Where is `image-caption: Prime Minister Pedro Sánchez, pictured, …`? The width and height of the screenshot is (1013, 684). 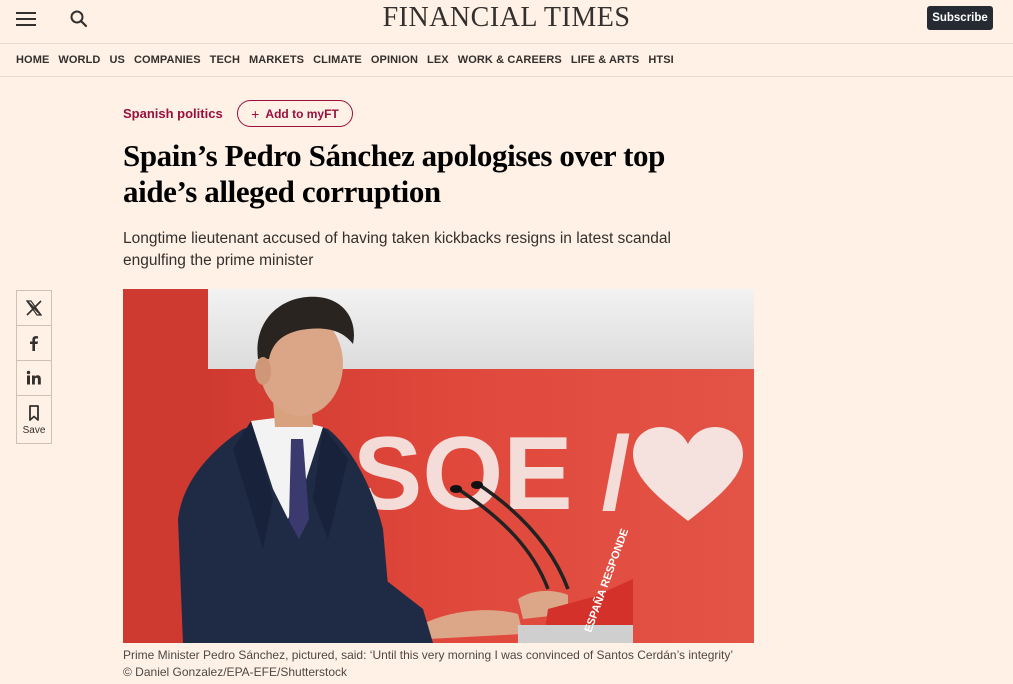
image-caption: Prime Minister Pedro Sánchez, pictured, … is located at coordinates (453, 664).